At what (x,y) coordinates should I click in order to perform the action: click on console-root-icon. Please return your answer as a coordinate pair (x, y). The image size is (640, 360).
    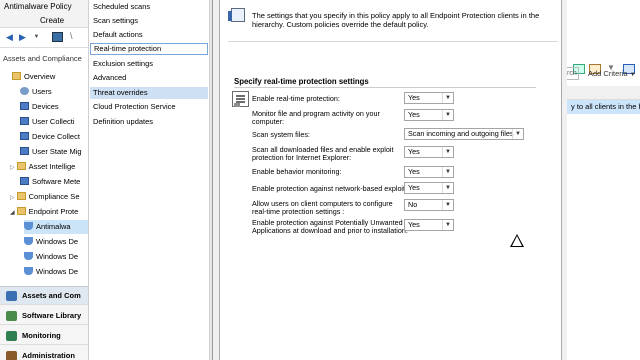
    Looking at the image, I should click on (57, 37).